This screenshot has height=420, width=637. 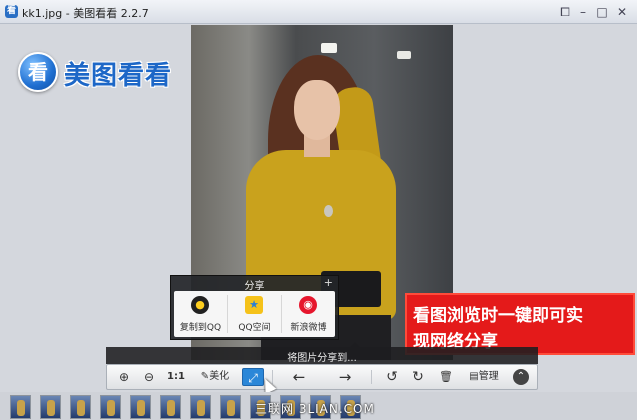 What do you see at coordinates (308, 328) in the screenshot?
I see `share-item-label: 新浪微博` at bounding box center [308, 328].